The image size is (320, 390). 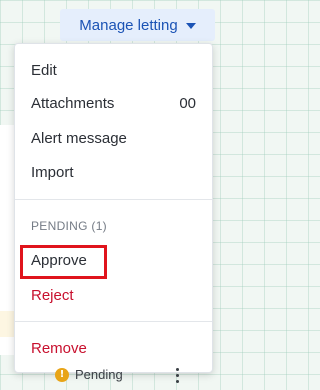 I want to click on status-row: ! Pending, so click(x=89, y=374).